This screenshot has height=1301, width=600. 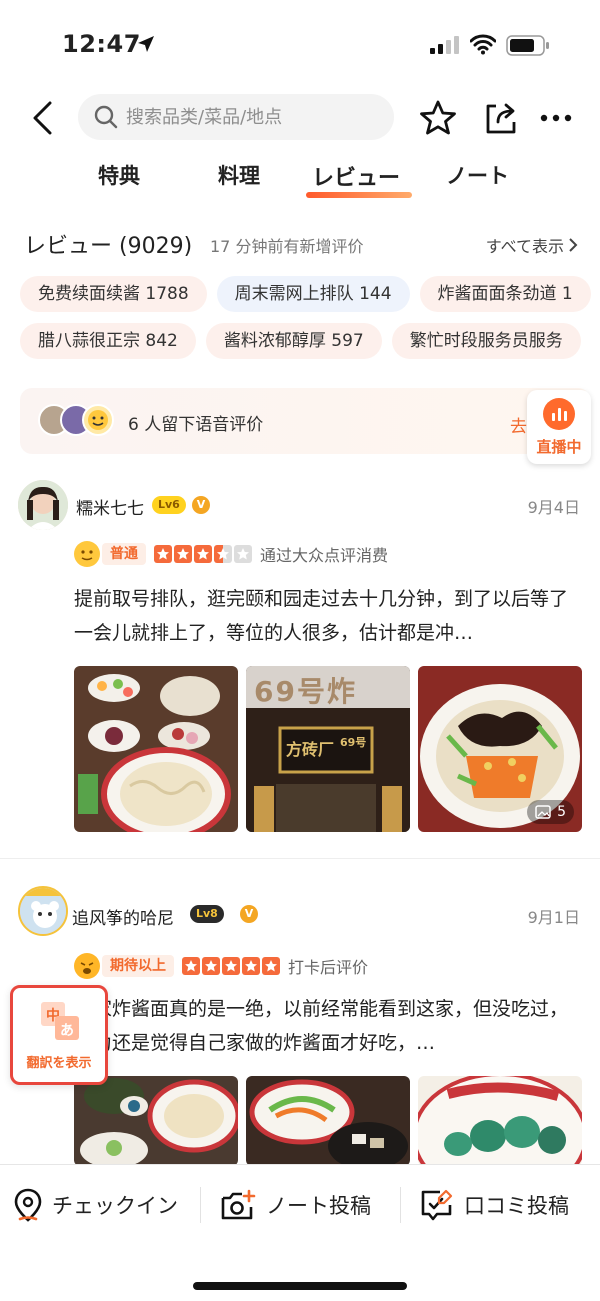 I want to click on top-nav, so click(x=300, y=118).